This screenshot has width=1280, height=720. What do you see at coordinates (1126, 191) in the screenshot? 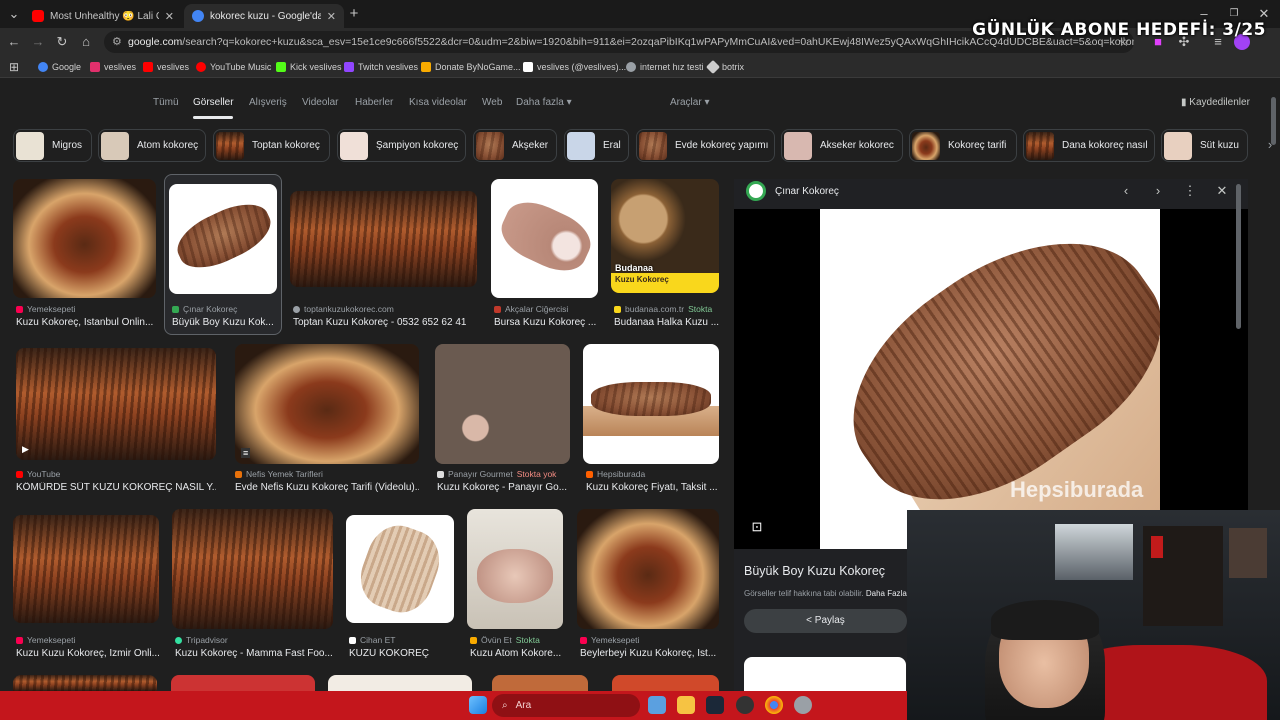
I see `previous-icon: ‹` at bounding box center [1126, 191].